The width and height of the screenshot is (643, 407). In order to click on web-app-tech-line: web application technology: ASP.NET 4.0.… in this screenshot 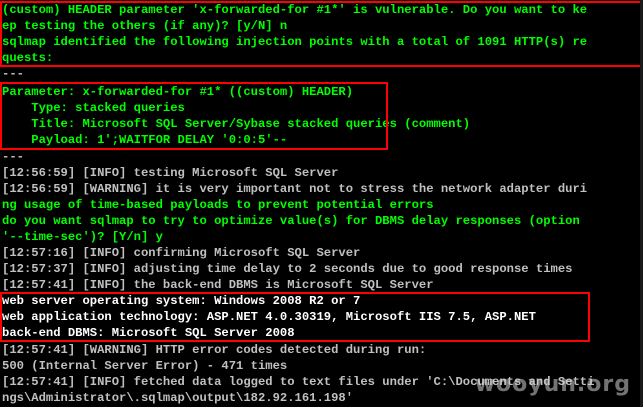, I will do `click(269, 317)`.